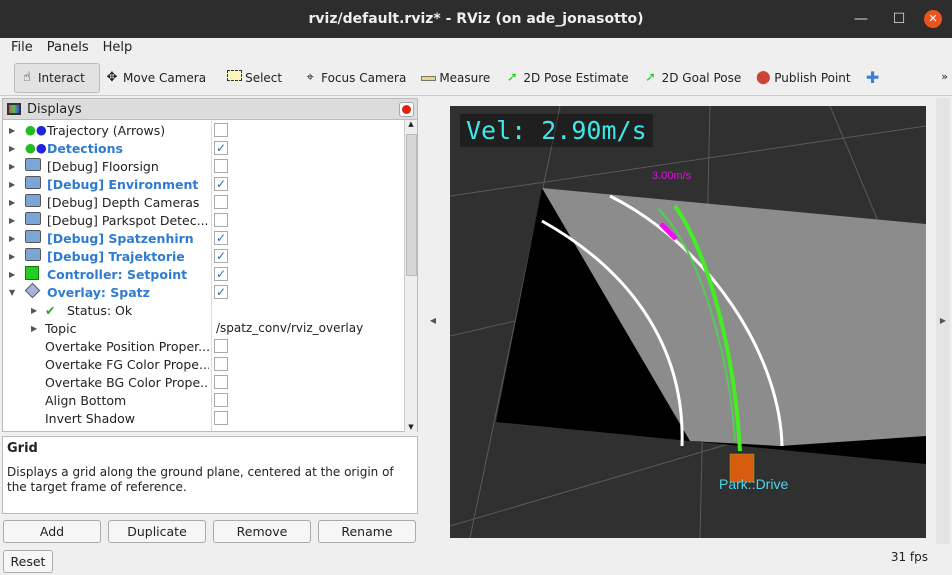 The height and width of the screenshot is (575, 952). What do you see at coordinates (34, 274) in the screenshot?
I see `cube-icon` at bounding box center [34, 274].